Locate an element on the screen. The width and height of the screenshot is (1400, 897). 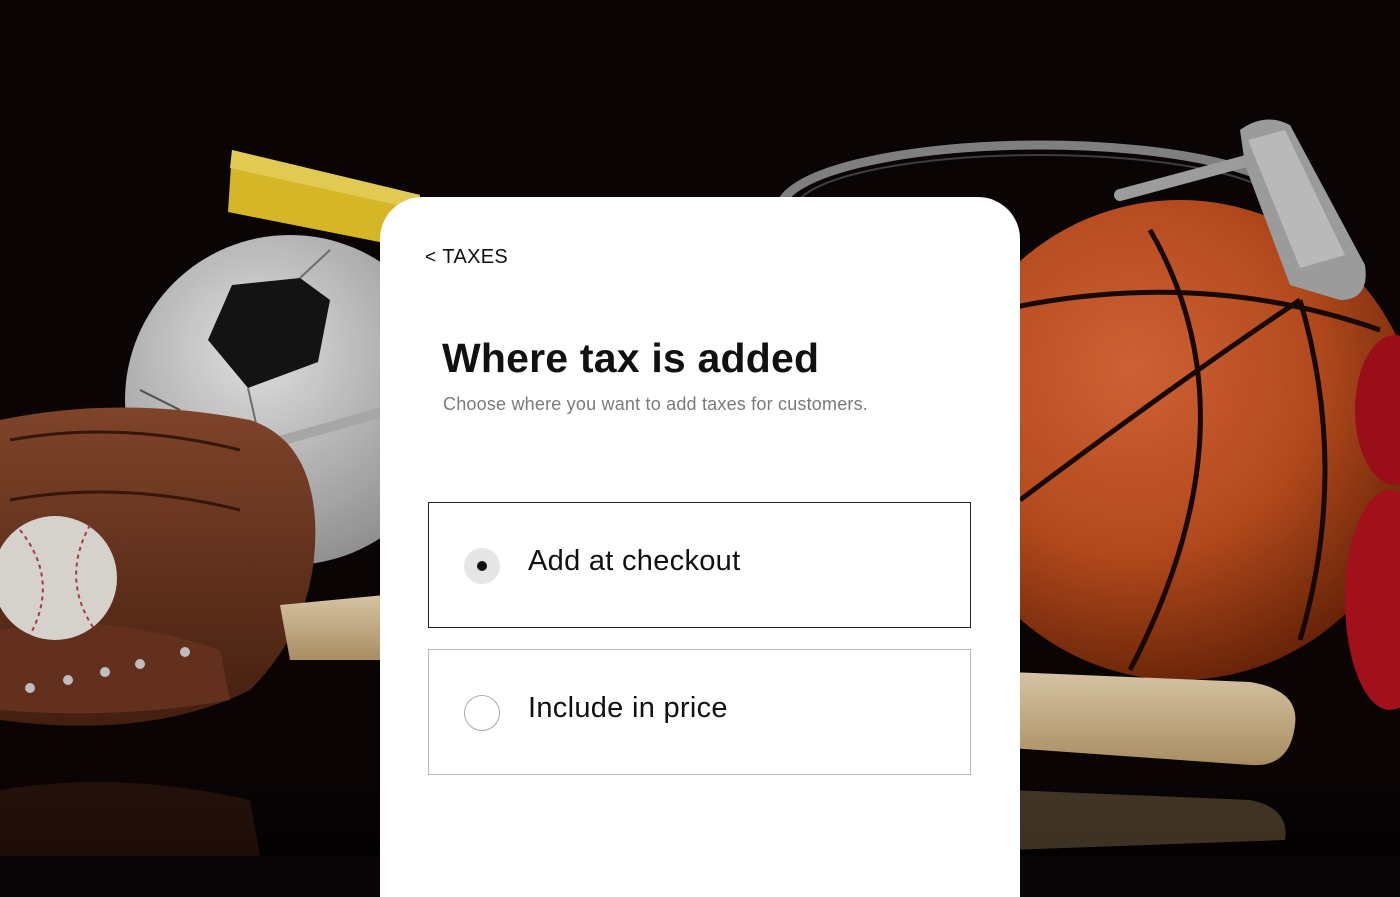
option-include-in-price: Include in price is located at coordinates (699, 712).